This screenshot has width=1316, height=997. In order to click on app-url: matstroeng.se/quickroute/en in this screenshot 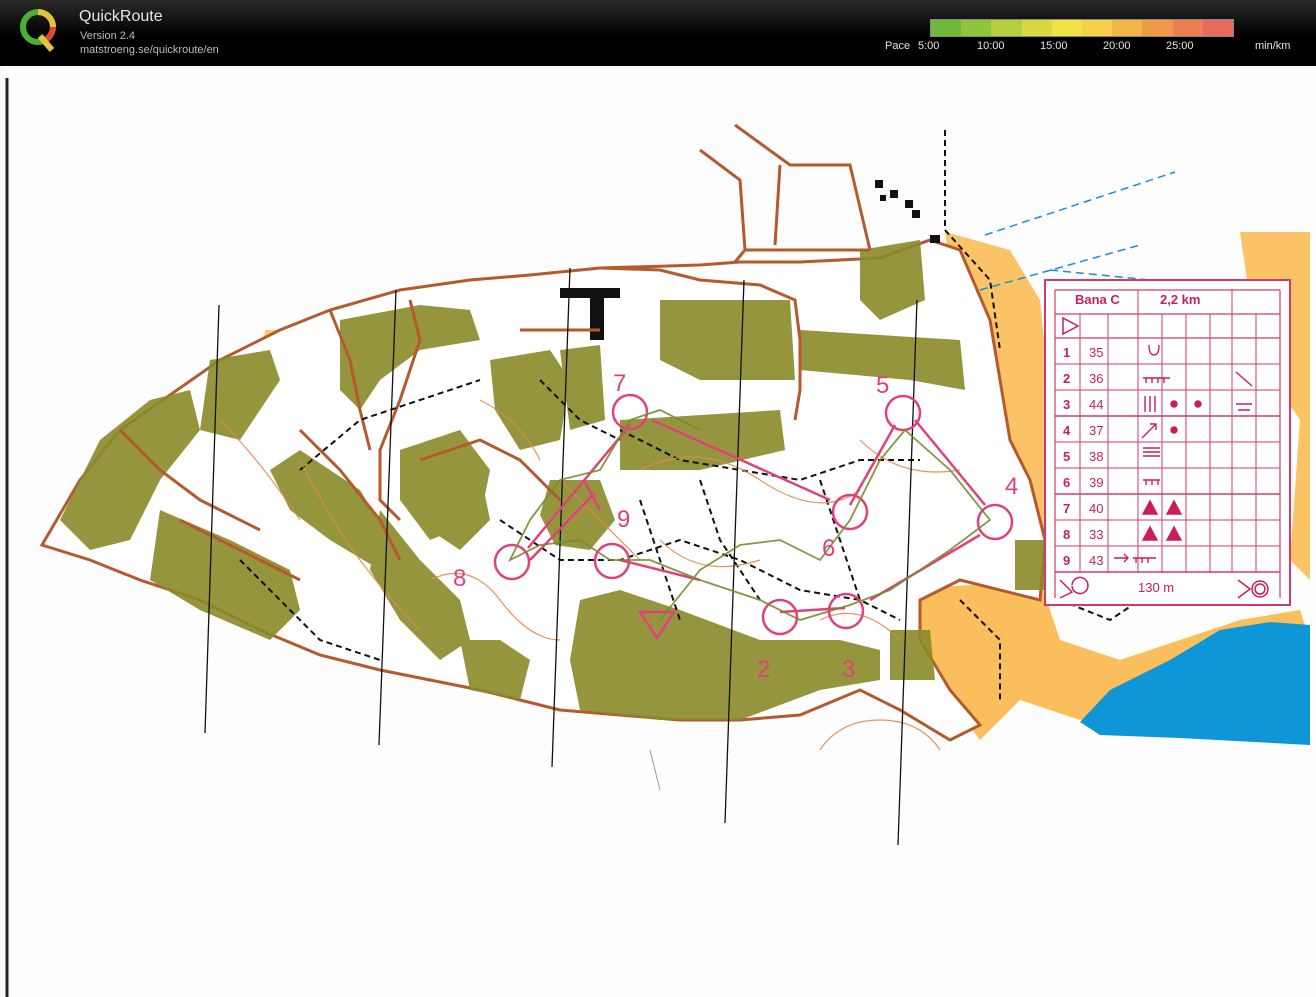, I will do `click(149, 50)`.